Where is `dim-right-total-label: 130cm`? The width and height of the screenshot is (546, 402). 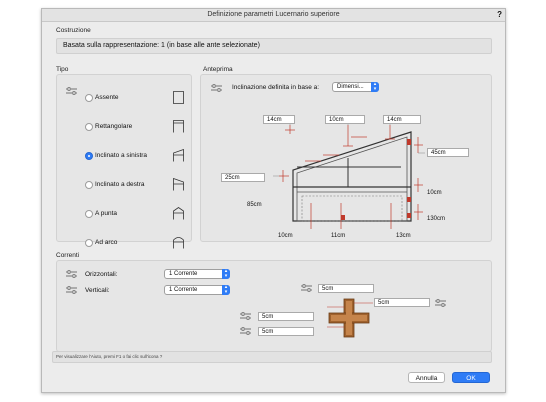 dim-right-total-label: 130cm is located at coordinates (436, 219).